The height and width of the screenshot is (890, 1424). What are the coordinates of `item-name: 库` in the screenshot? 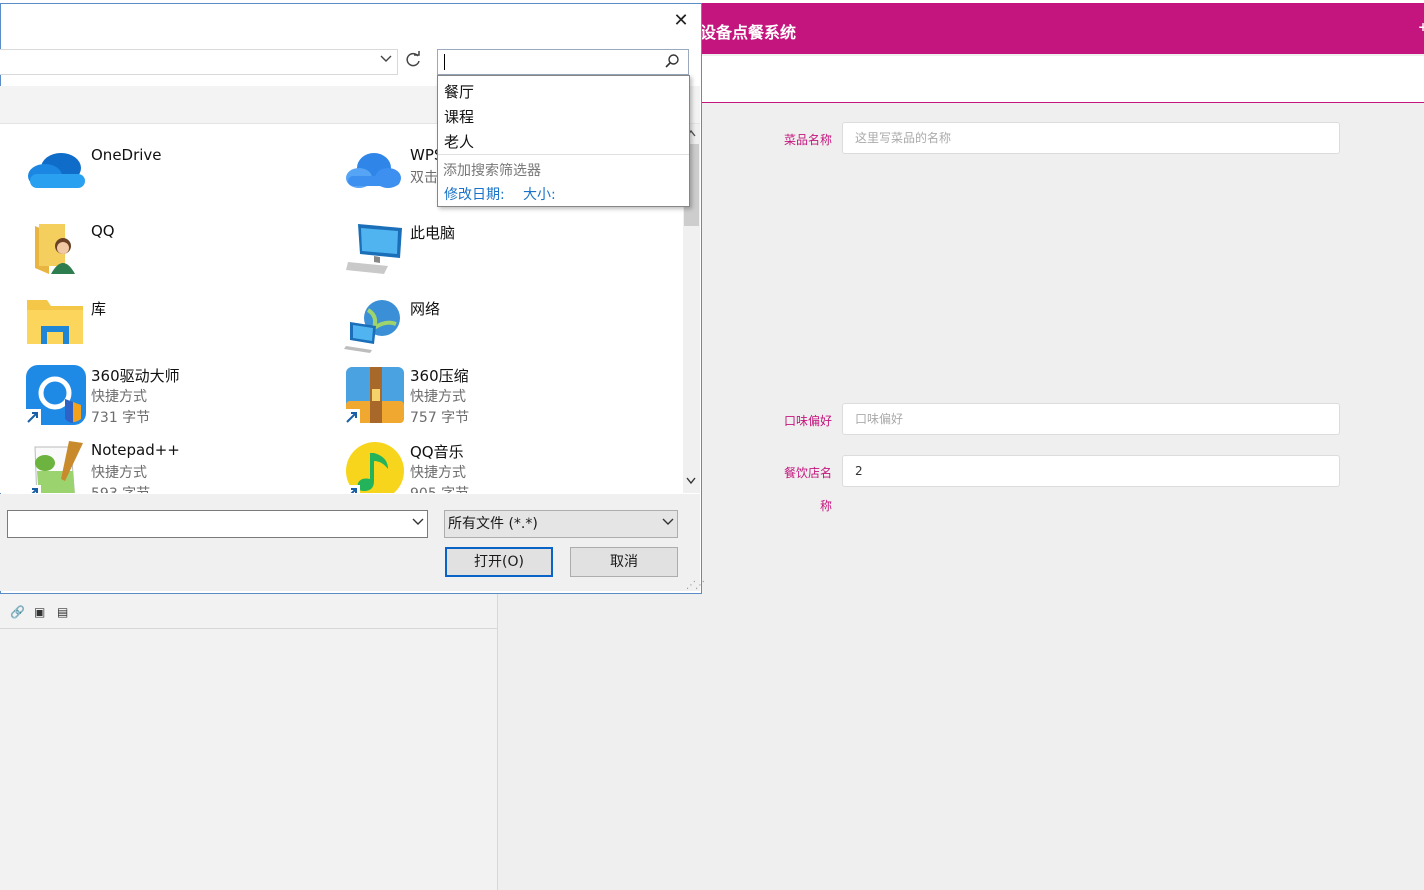 It's located at (99, 309).